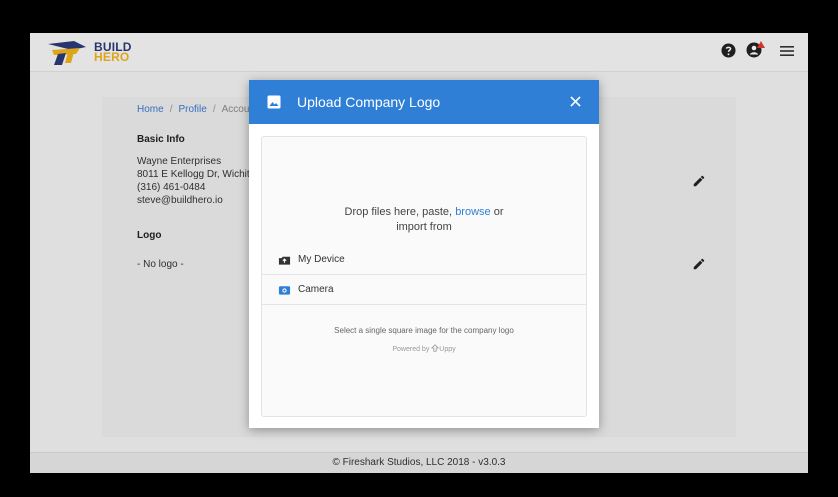 Image resolution: width=838 pixels, height=497 pixels. What do you see at coordinates (575, 101) in the screenshot?
I see `close-icon` at bounding box center [575, 101].